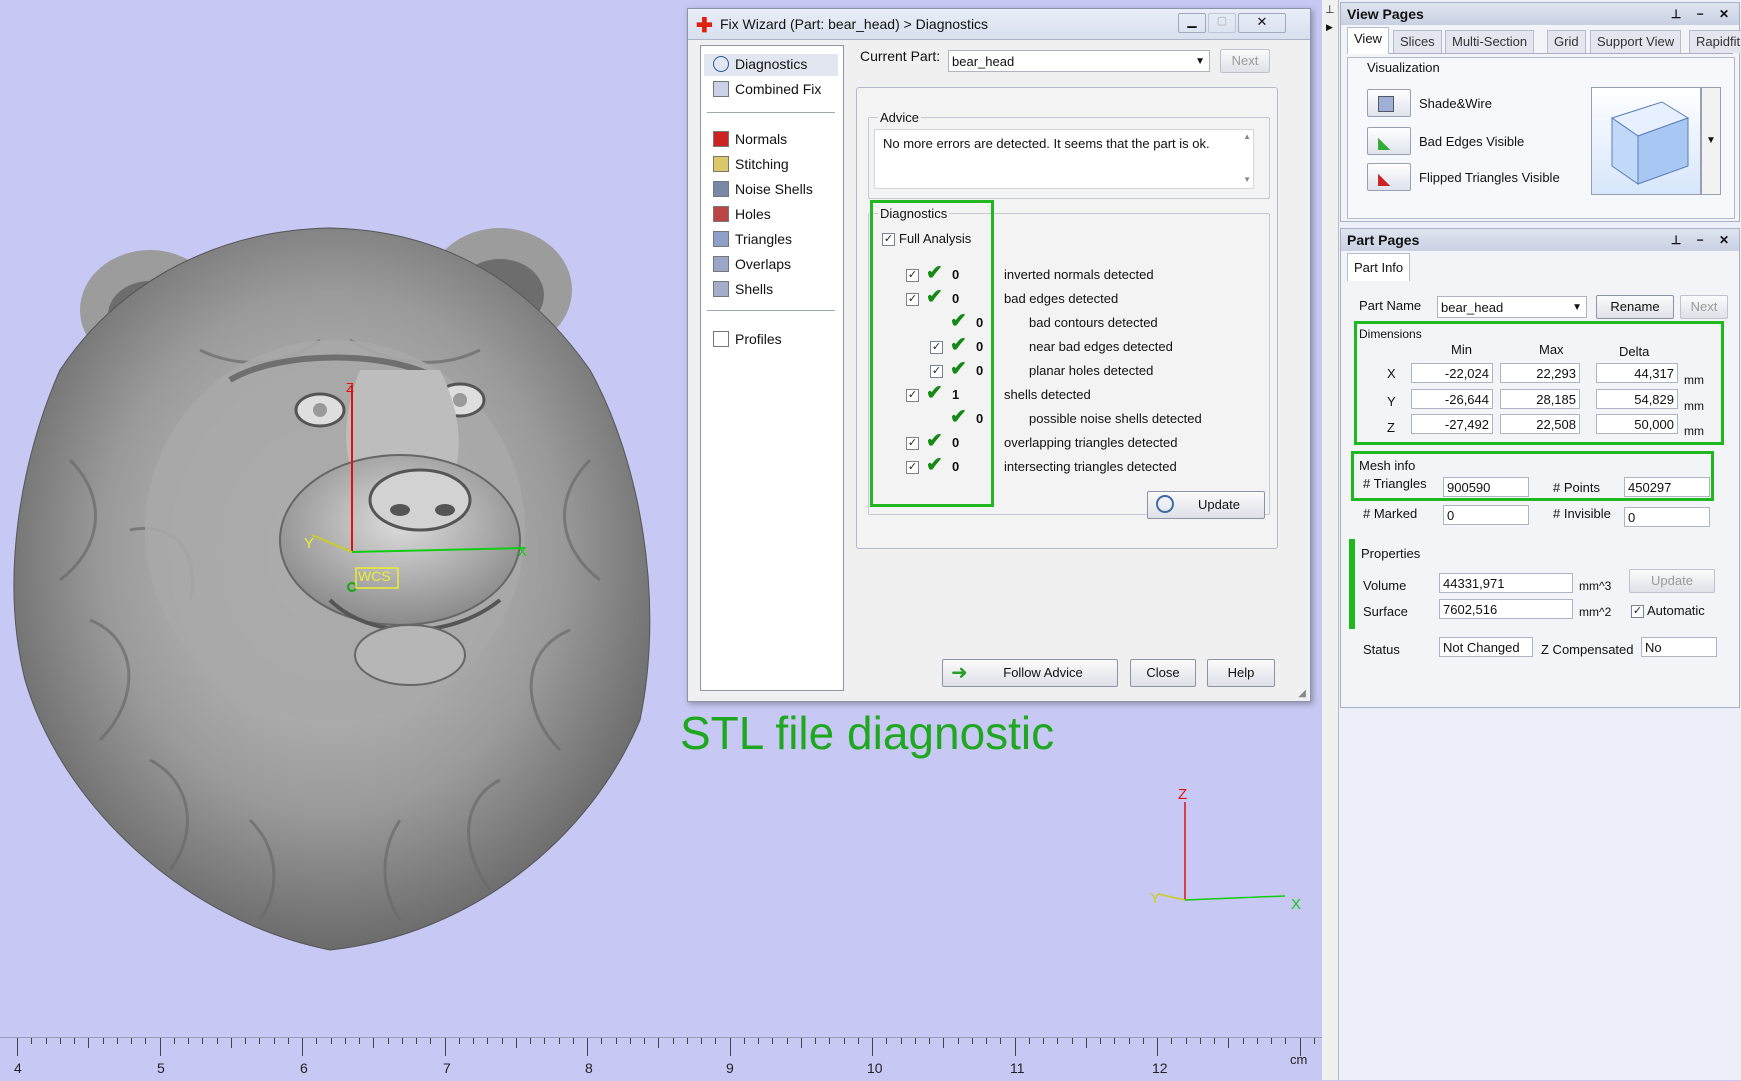 Image resolution: width=1741 pixels, height=1081 pixels. What do you see at coordinates (1635, 307) in the screenshot?
I see `rename-button: Rename` at bounding box center [1635, 307].